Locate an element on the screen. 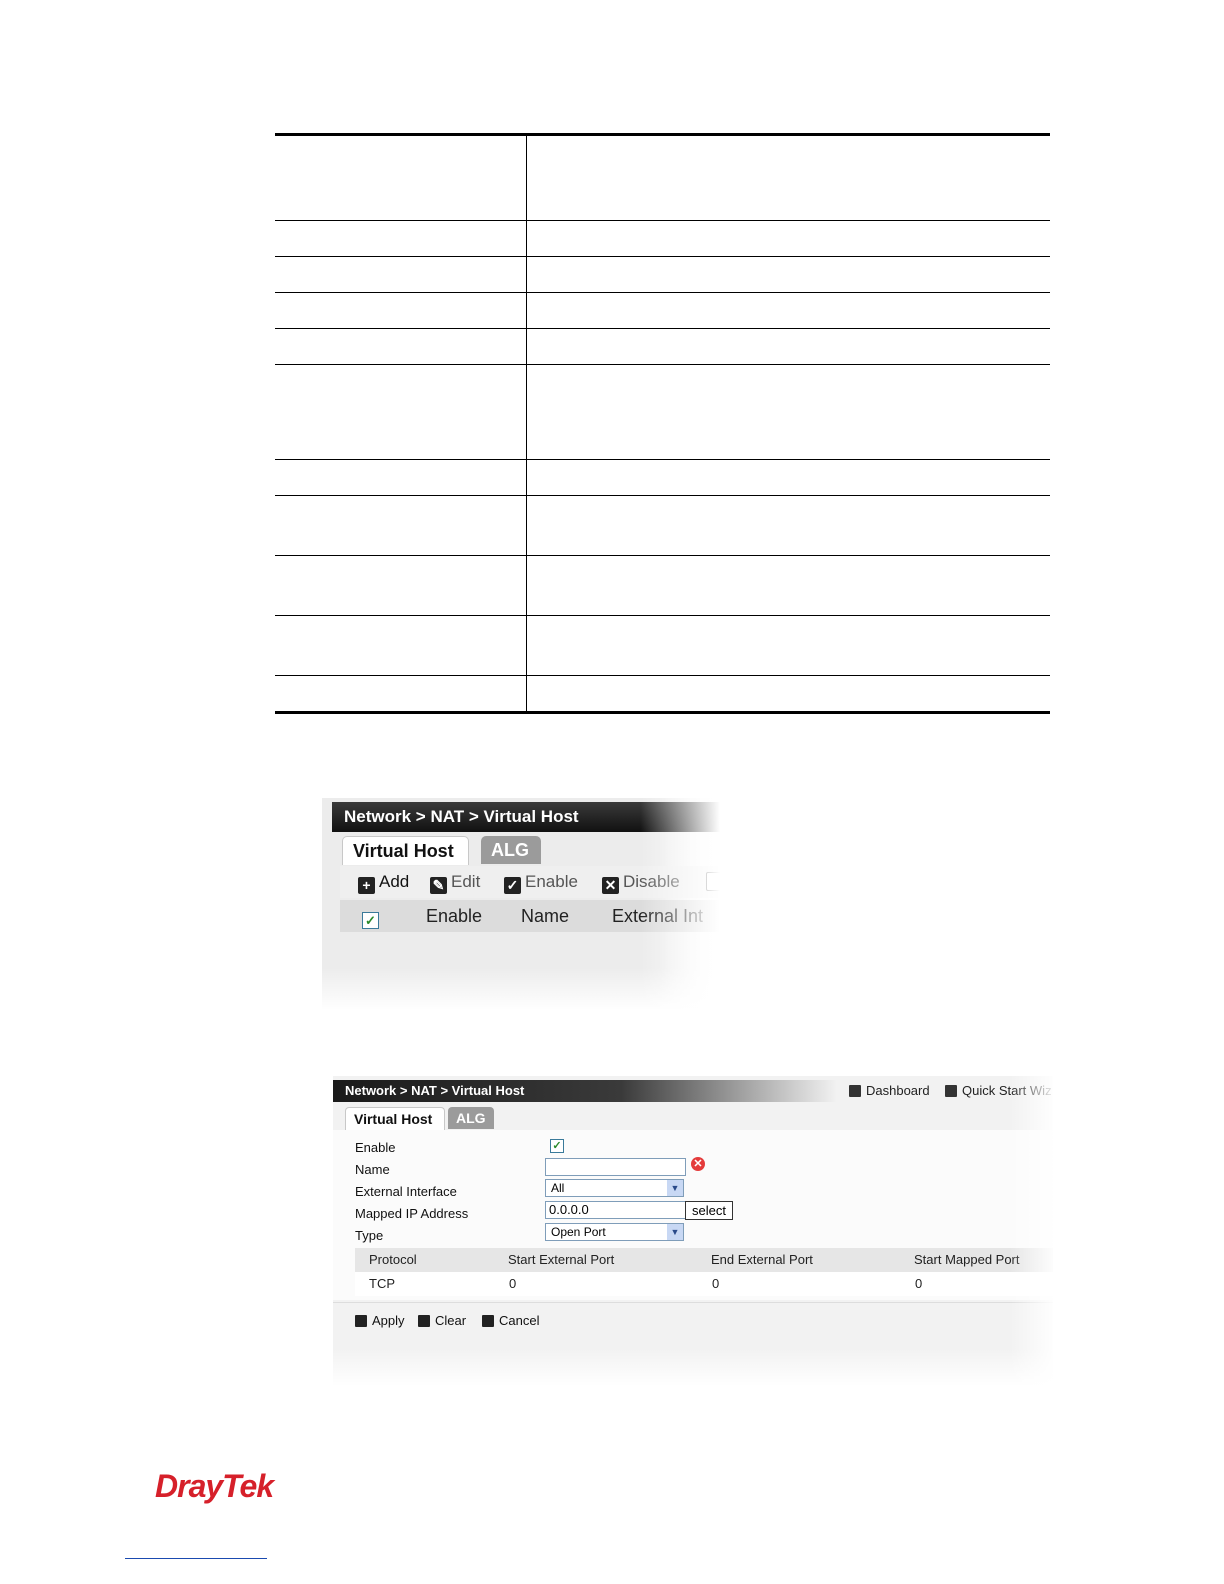 The image size is (1224, 1584). x-icon is located at coordinates (488, 1321).